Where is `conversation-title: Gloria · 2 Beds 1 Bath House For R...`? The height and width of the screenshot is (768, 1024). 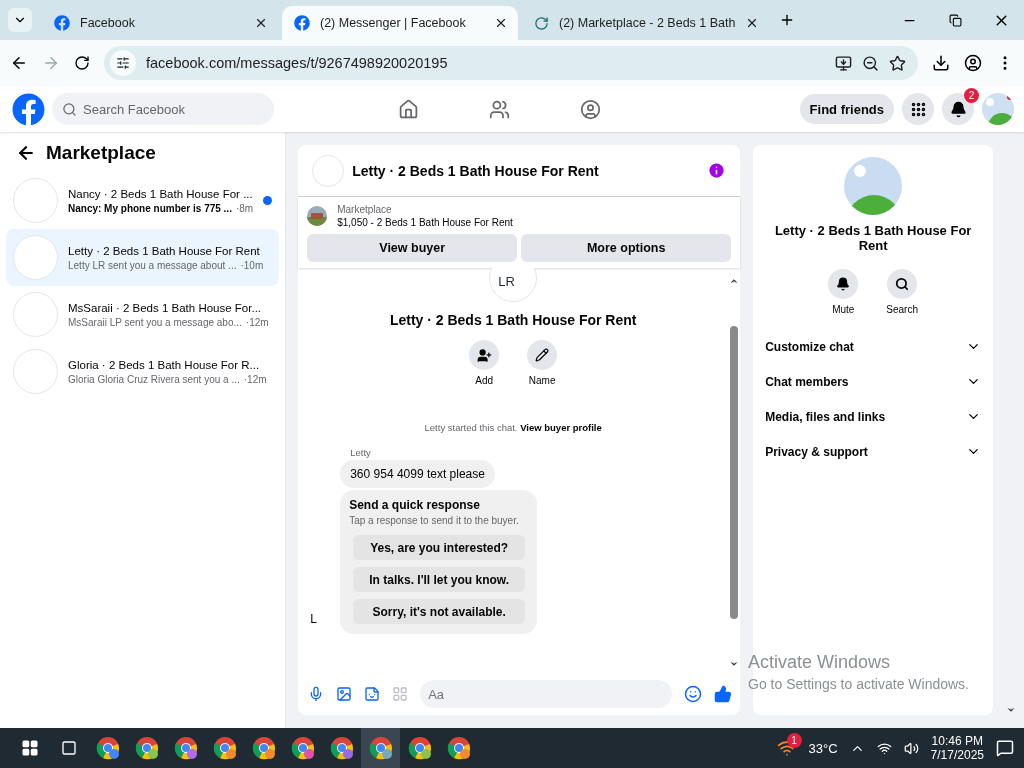
conversation-title: Gloria · 2 Beds 1 Bath House For R... is located at coordinates (164, 364).